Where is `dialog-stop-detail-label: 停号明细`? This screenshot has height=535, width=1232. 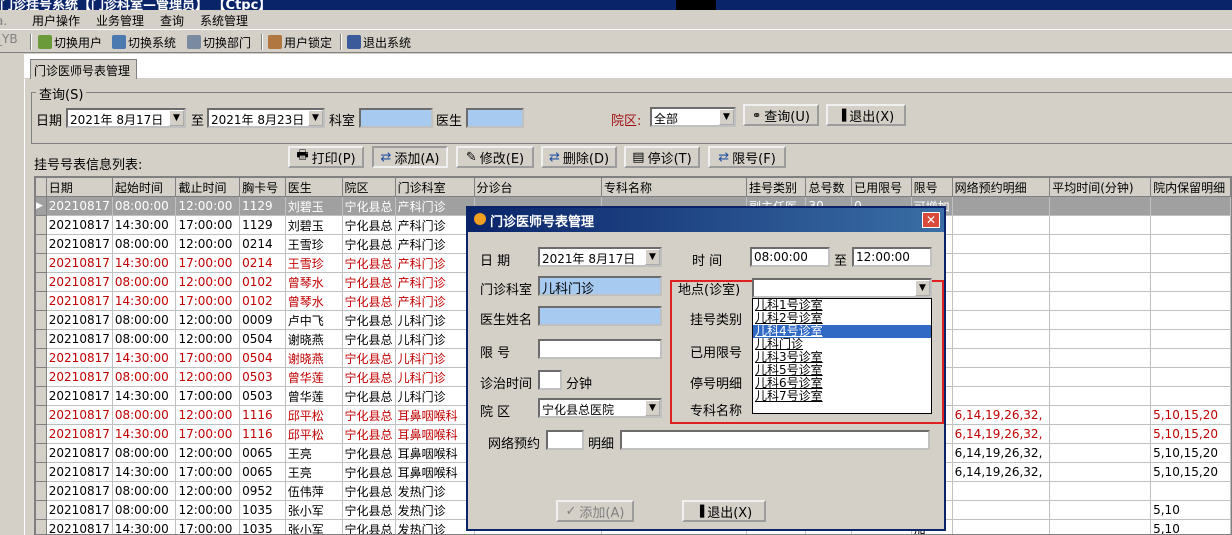 dialog-stop-detail-label: 停号明细 is located at coordinates (716, 384).